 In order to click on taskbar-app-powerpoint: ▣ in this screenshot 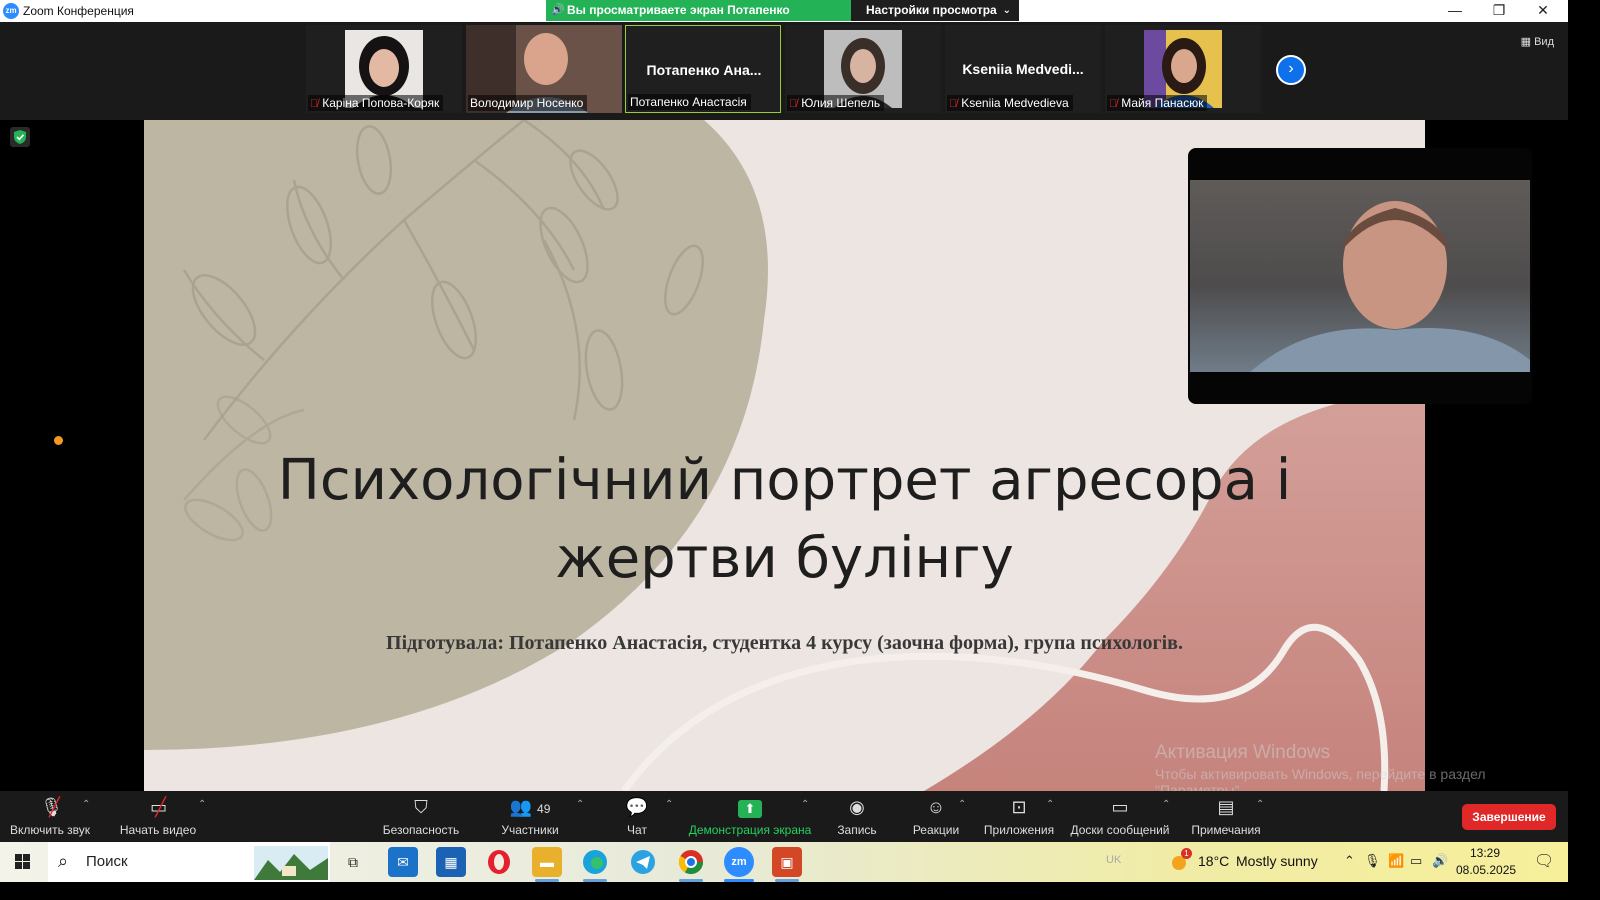, I will do `click(787, 862)`.